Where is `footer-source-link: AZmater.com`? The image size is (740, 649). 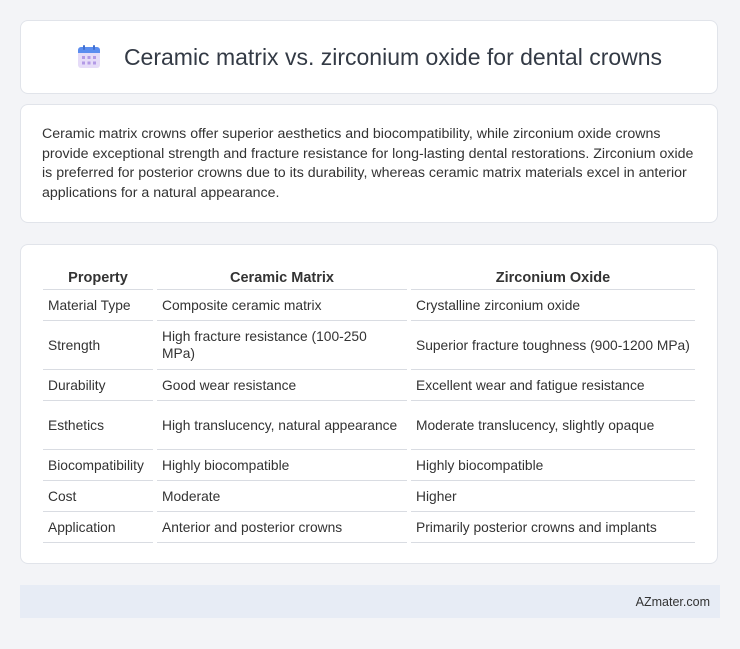
footer-source-link: AZmater.com is located at coordinates (673, 602).